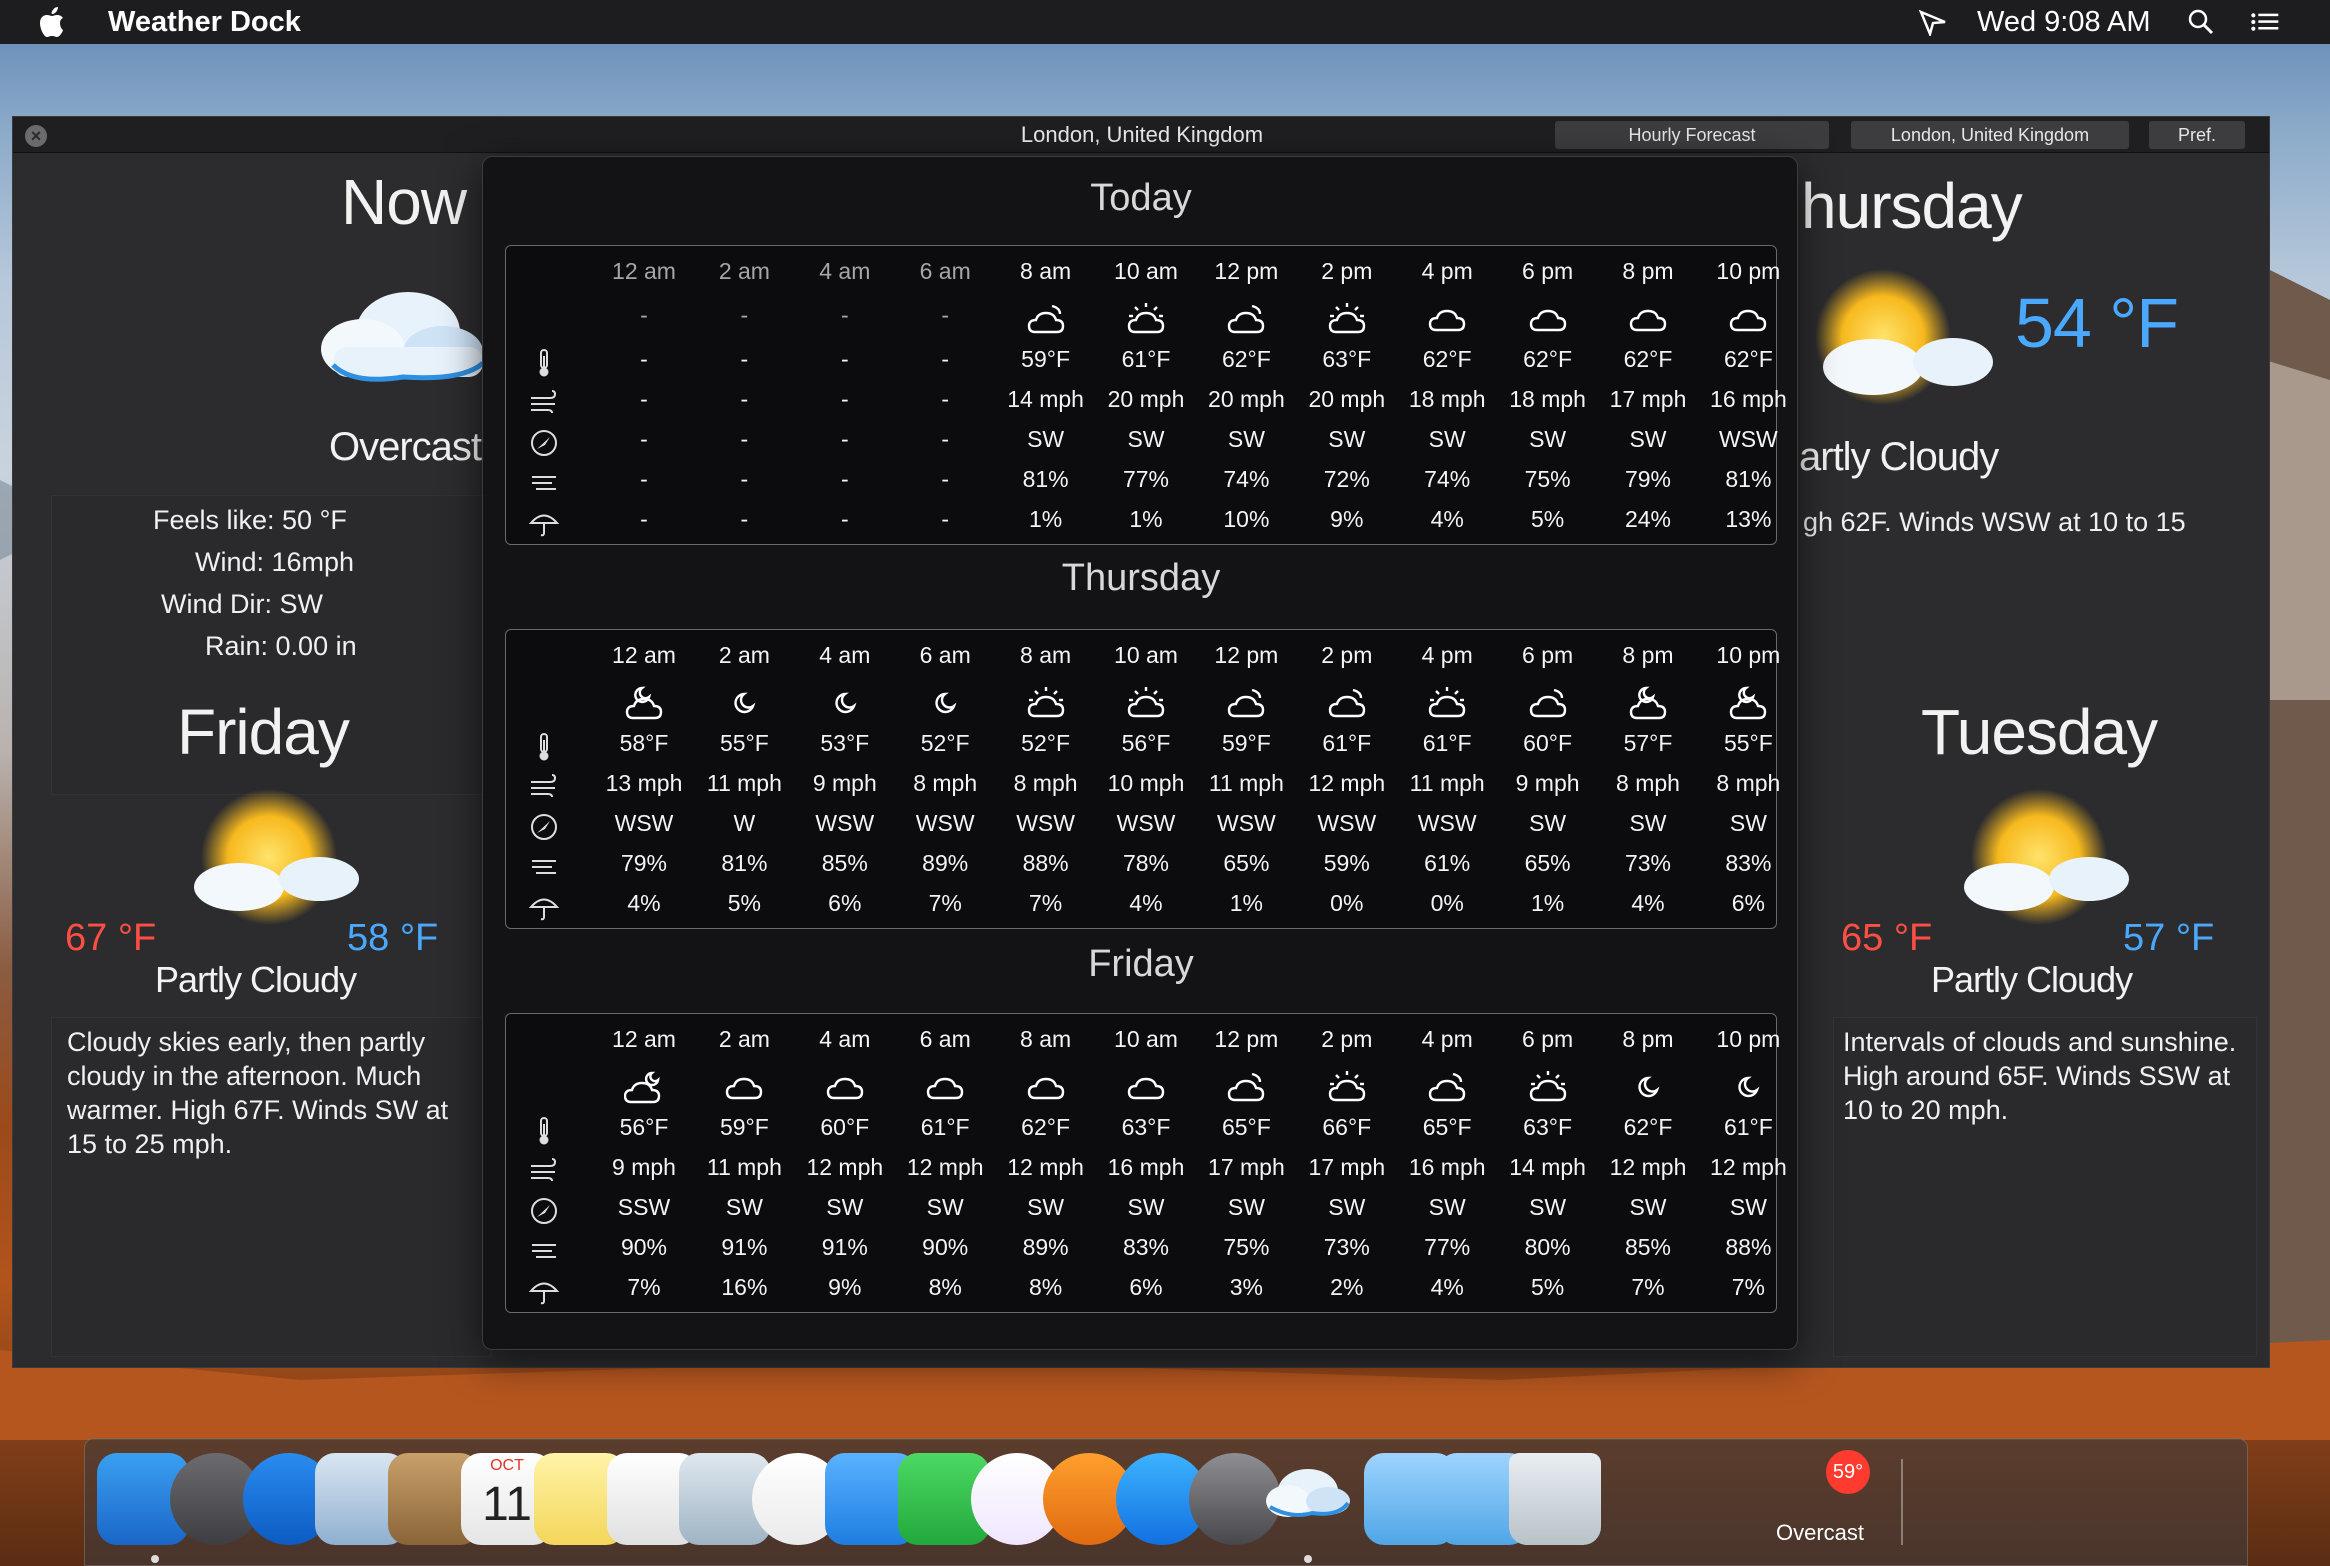 The width and height of the screenshot is (2330, 1566). Describe the element at coordinates (1141, 964) in the screenshot. I see `forecast-day-title: Friday` at that location.